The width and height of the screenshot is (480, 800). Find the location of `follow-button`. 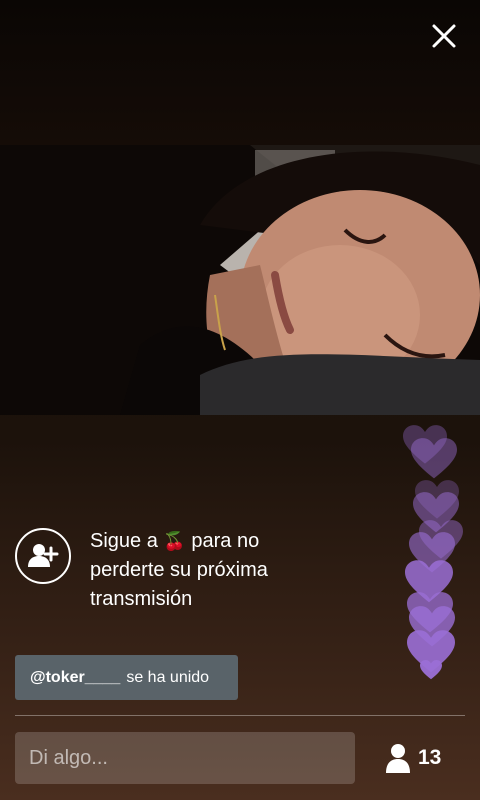

follow-button is located at coordinates (43, 556).